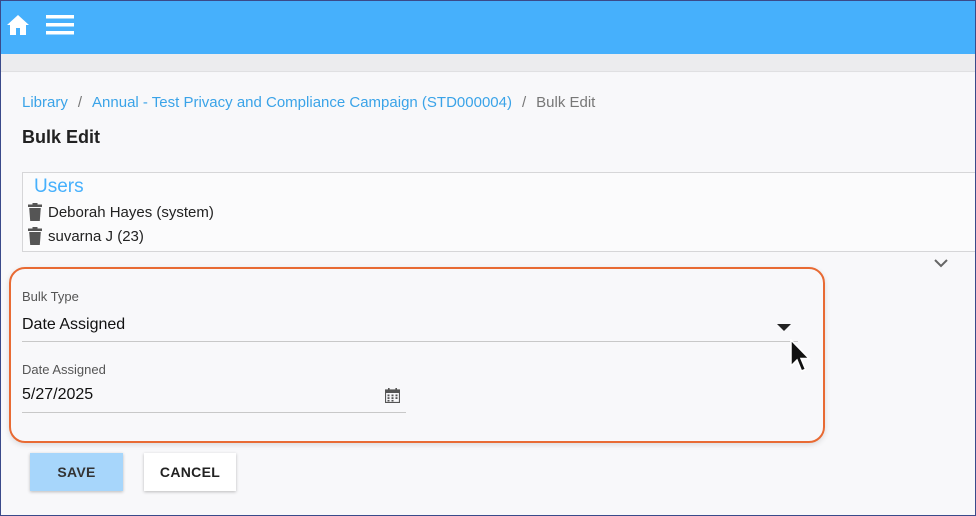  I want to click on breadcrumb-current: Bulk Edit, so click(566, 102).